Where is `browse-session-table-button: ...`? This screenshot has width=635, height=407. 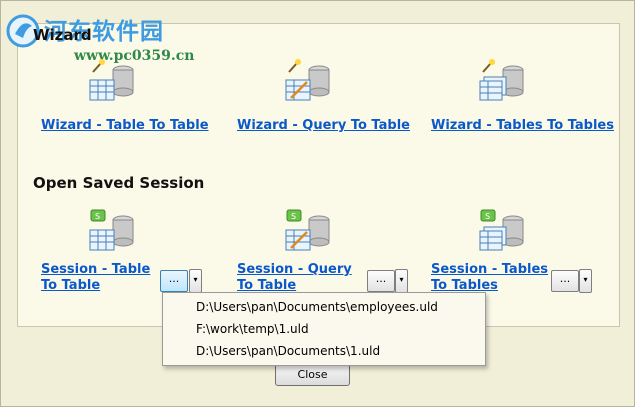 browse-session-table-button: ... is located at coordinates (174, 281).